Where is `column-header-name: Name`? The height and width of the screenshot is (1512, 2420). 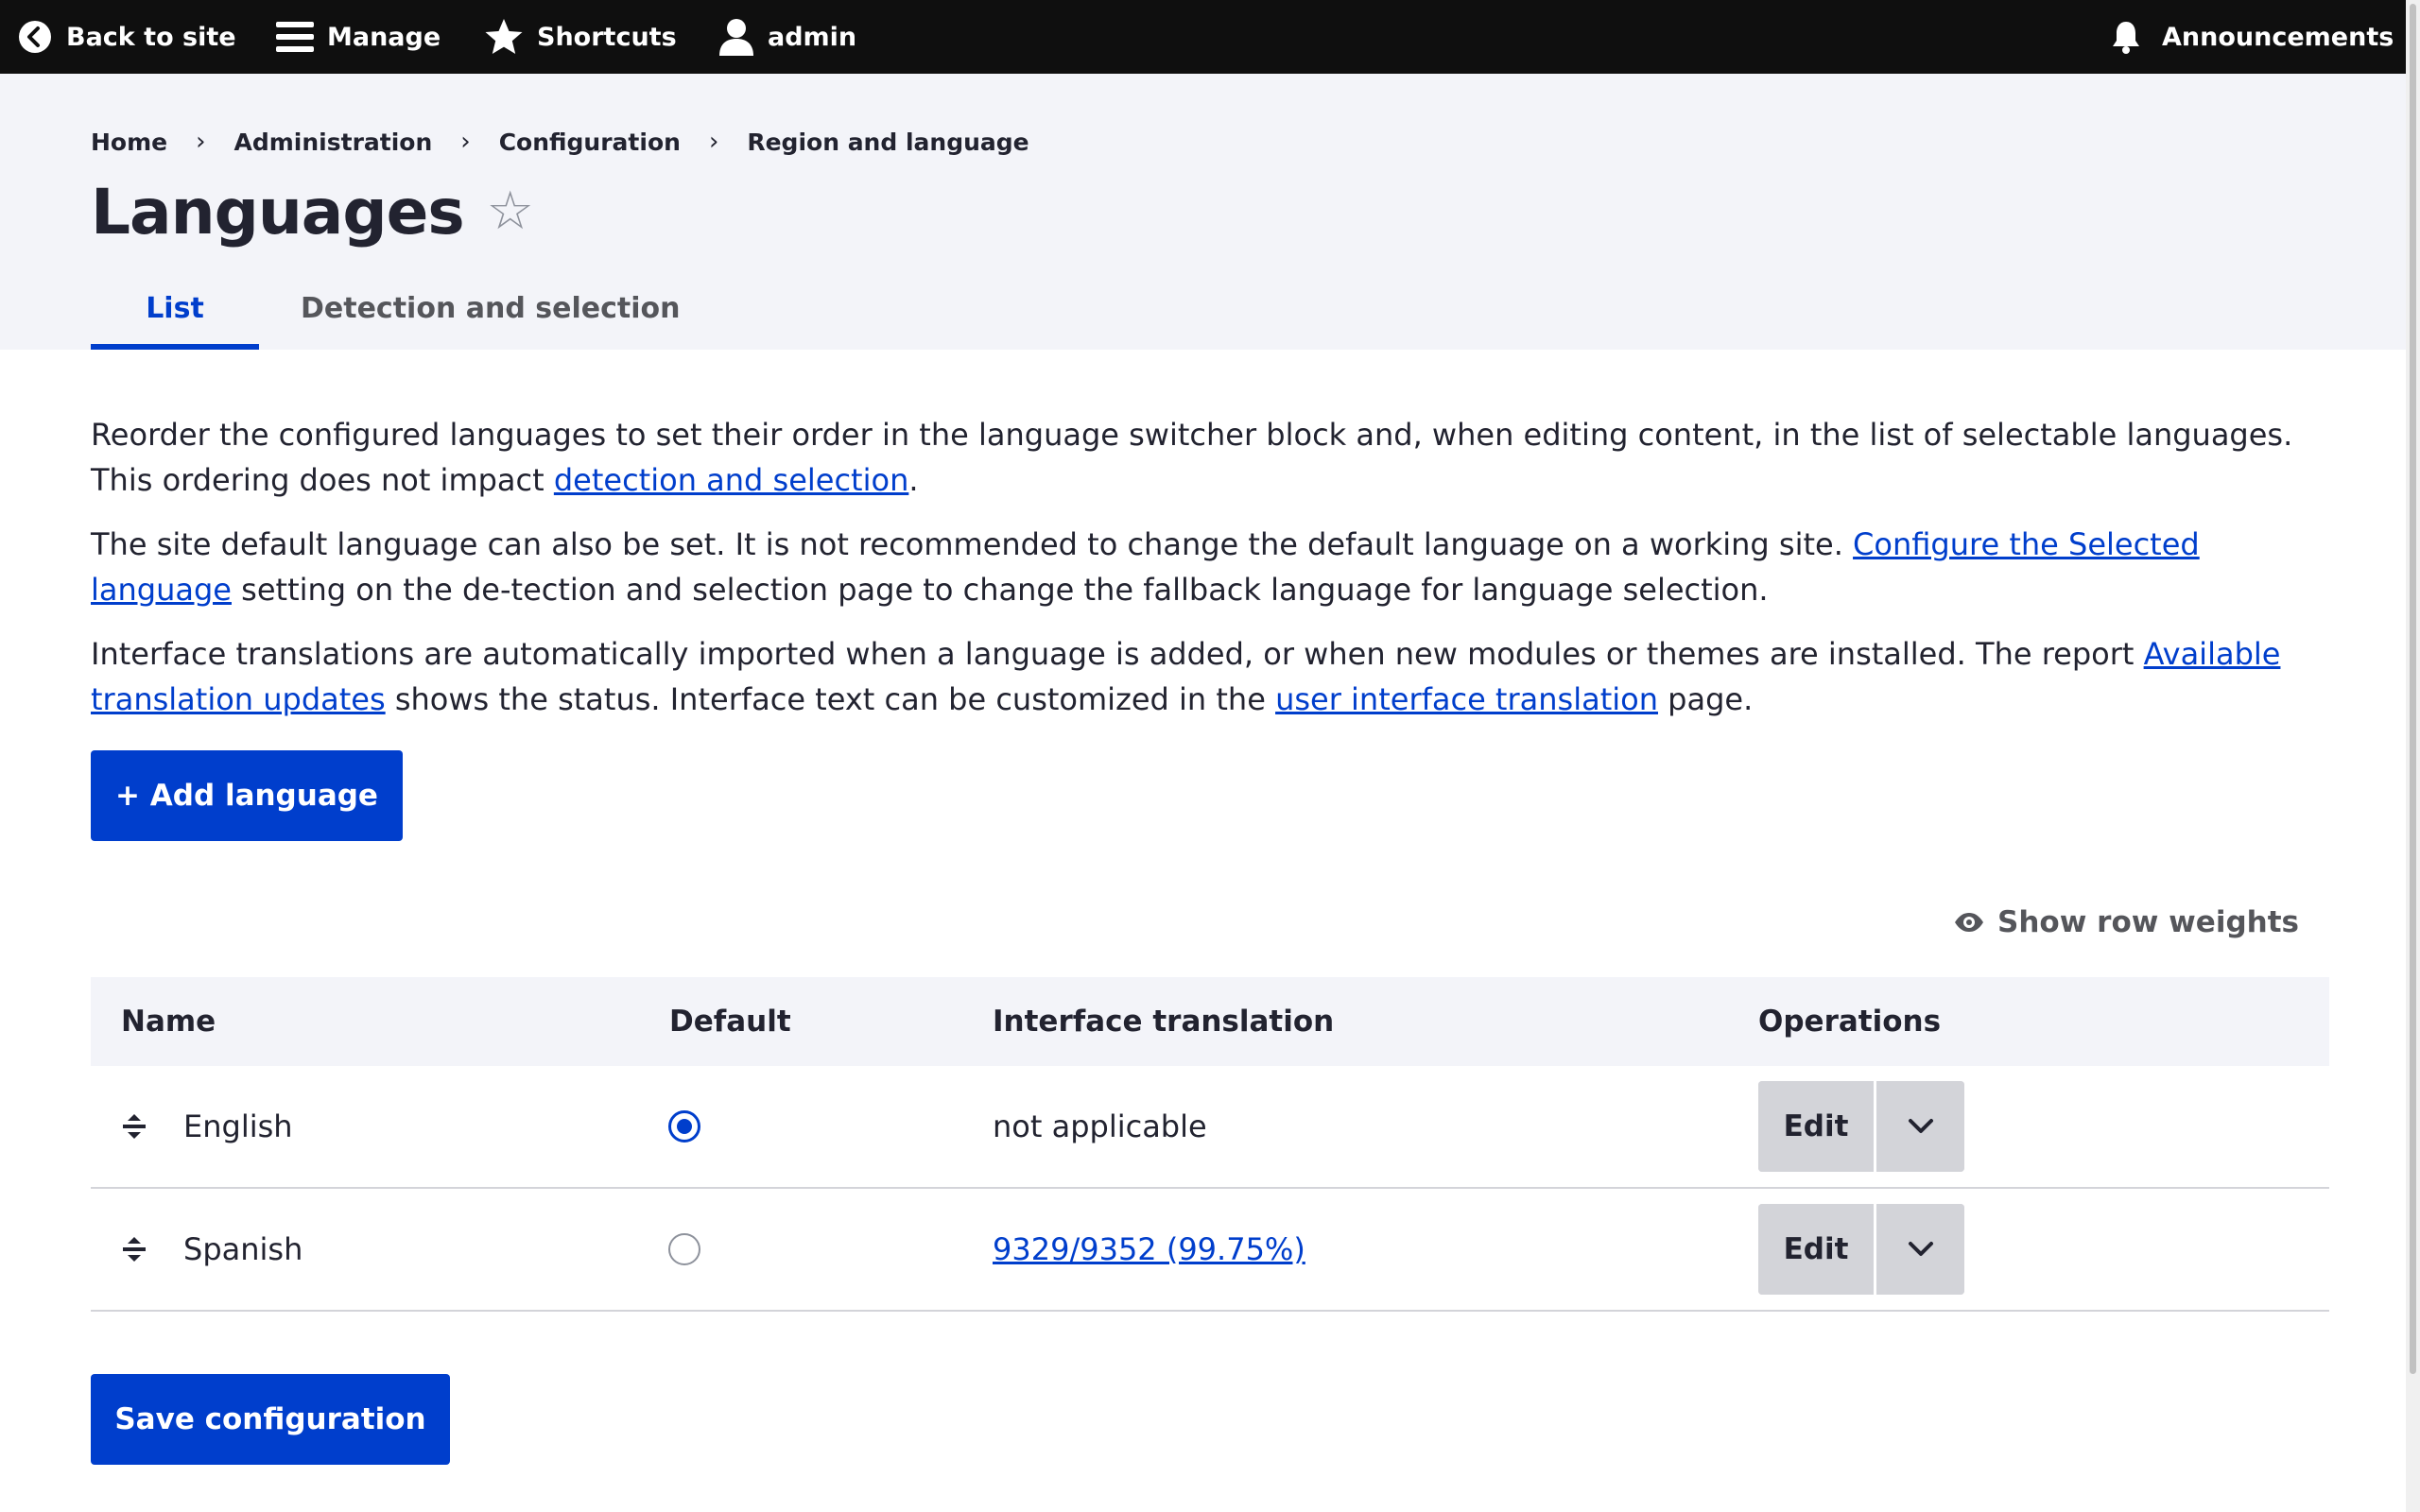 column-header-name: Name is located at coordinates (169, 1022).